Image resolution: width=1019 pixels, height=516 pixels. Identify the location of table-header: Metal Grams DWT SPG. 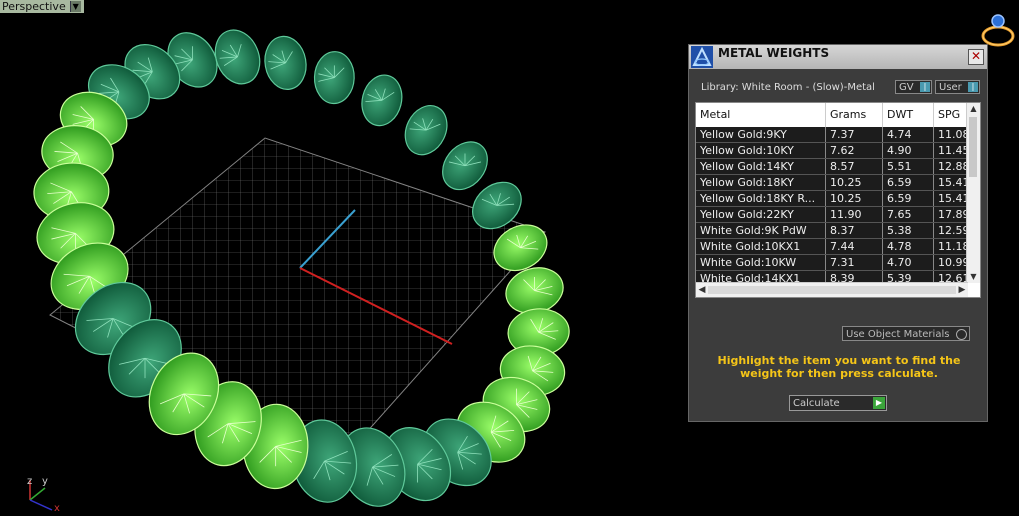
(832, 115).